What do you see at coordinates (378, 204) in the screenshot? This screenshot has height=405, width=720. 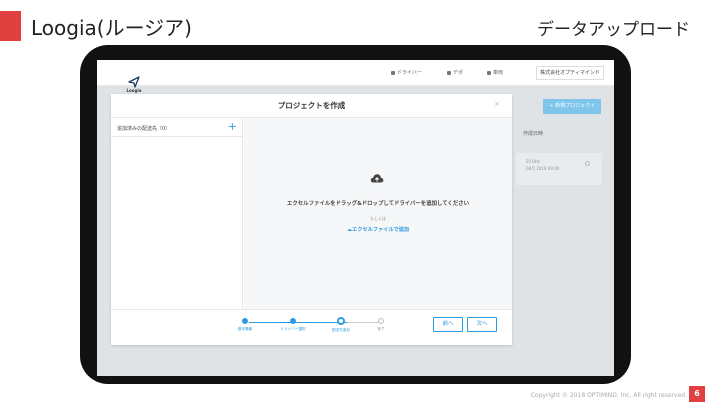 I see `drop-instruction: エクセルファイルをドラッグ&ドロップしてドライバーを追加してください` at bounding box center [378, 204].